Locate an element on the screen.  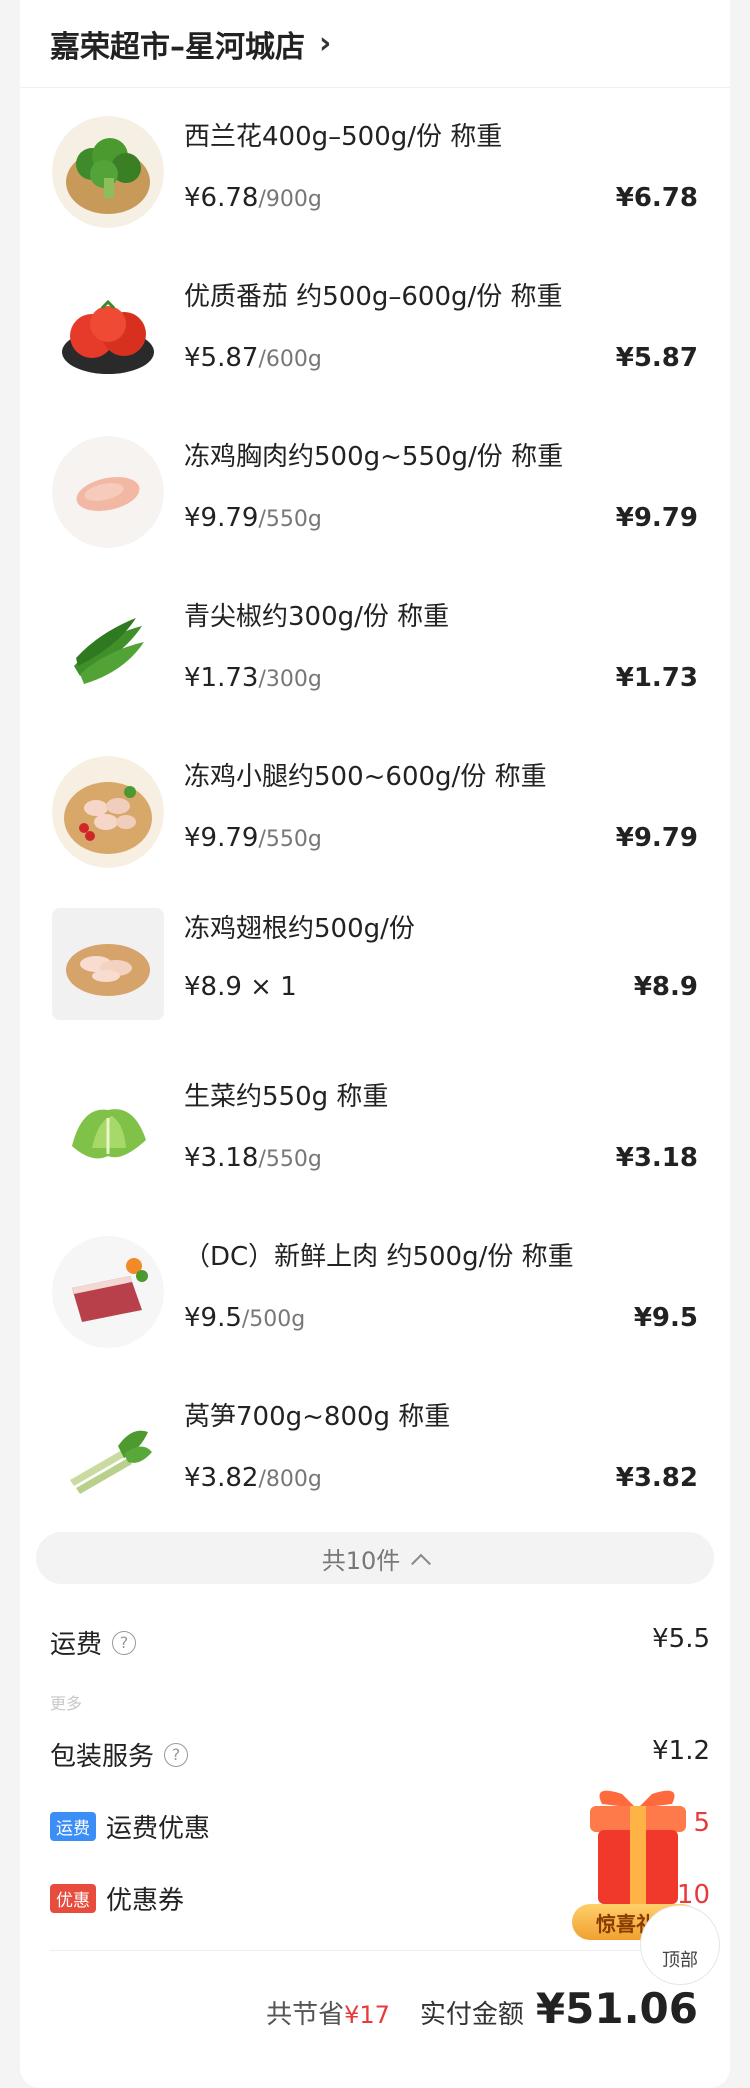
unit-price: ¥5.87 is located at coordinates (221, 358).